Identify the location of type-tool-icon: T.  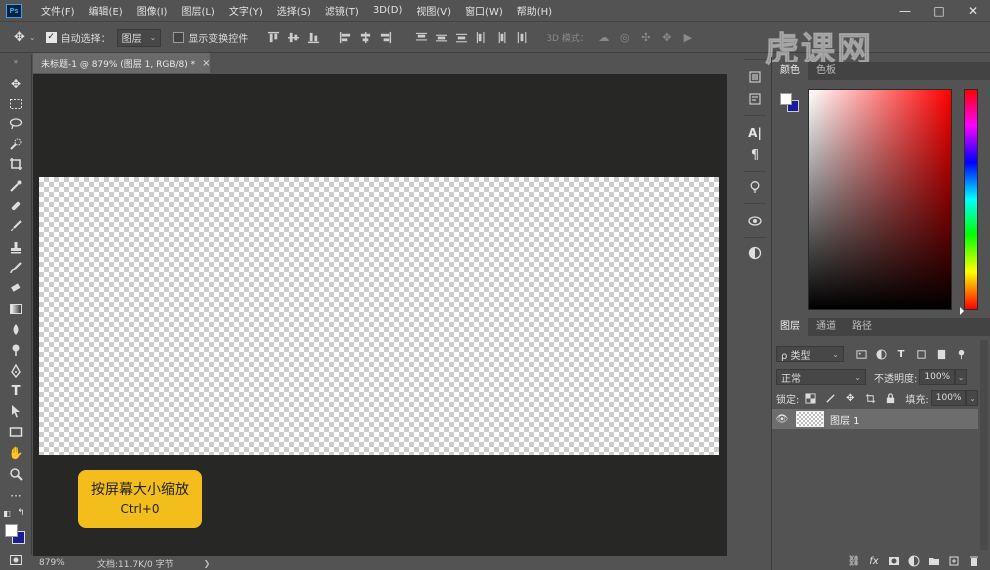
(16, 391).